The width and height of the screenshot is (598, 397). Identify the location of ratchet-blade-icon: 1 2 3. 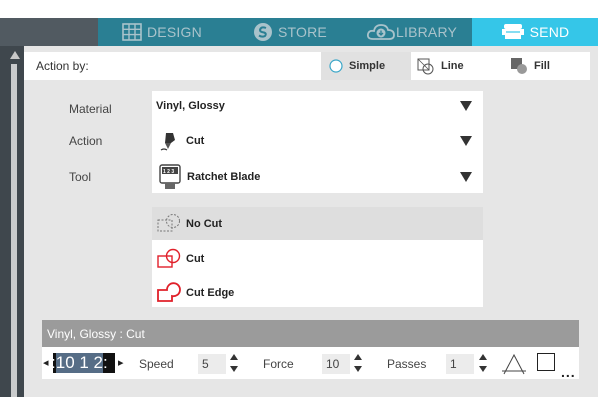
(170, 177).